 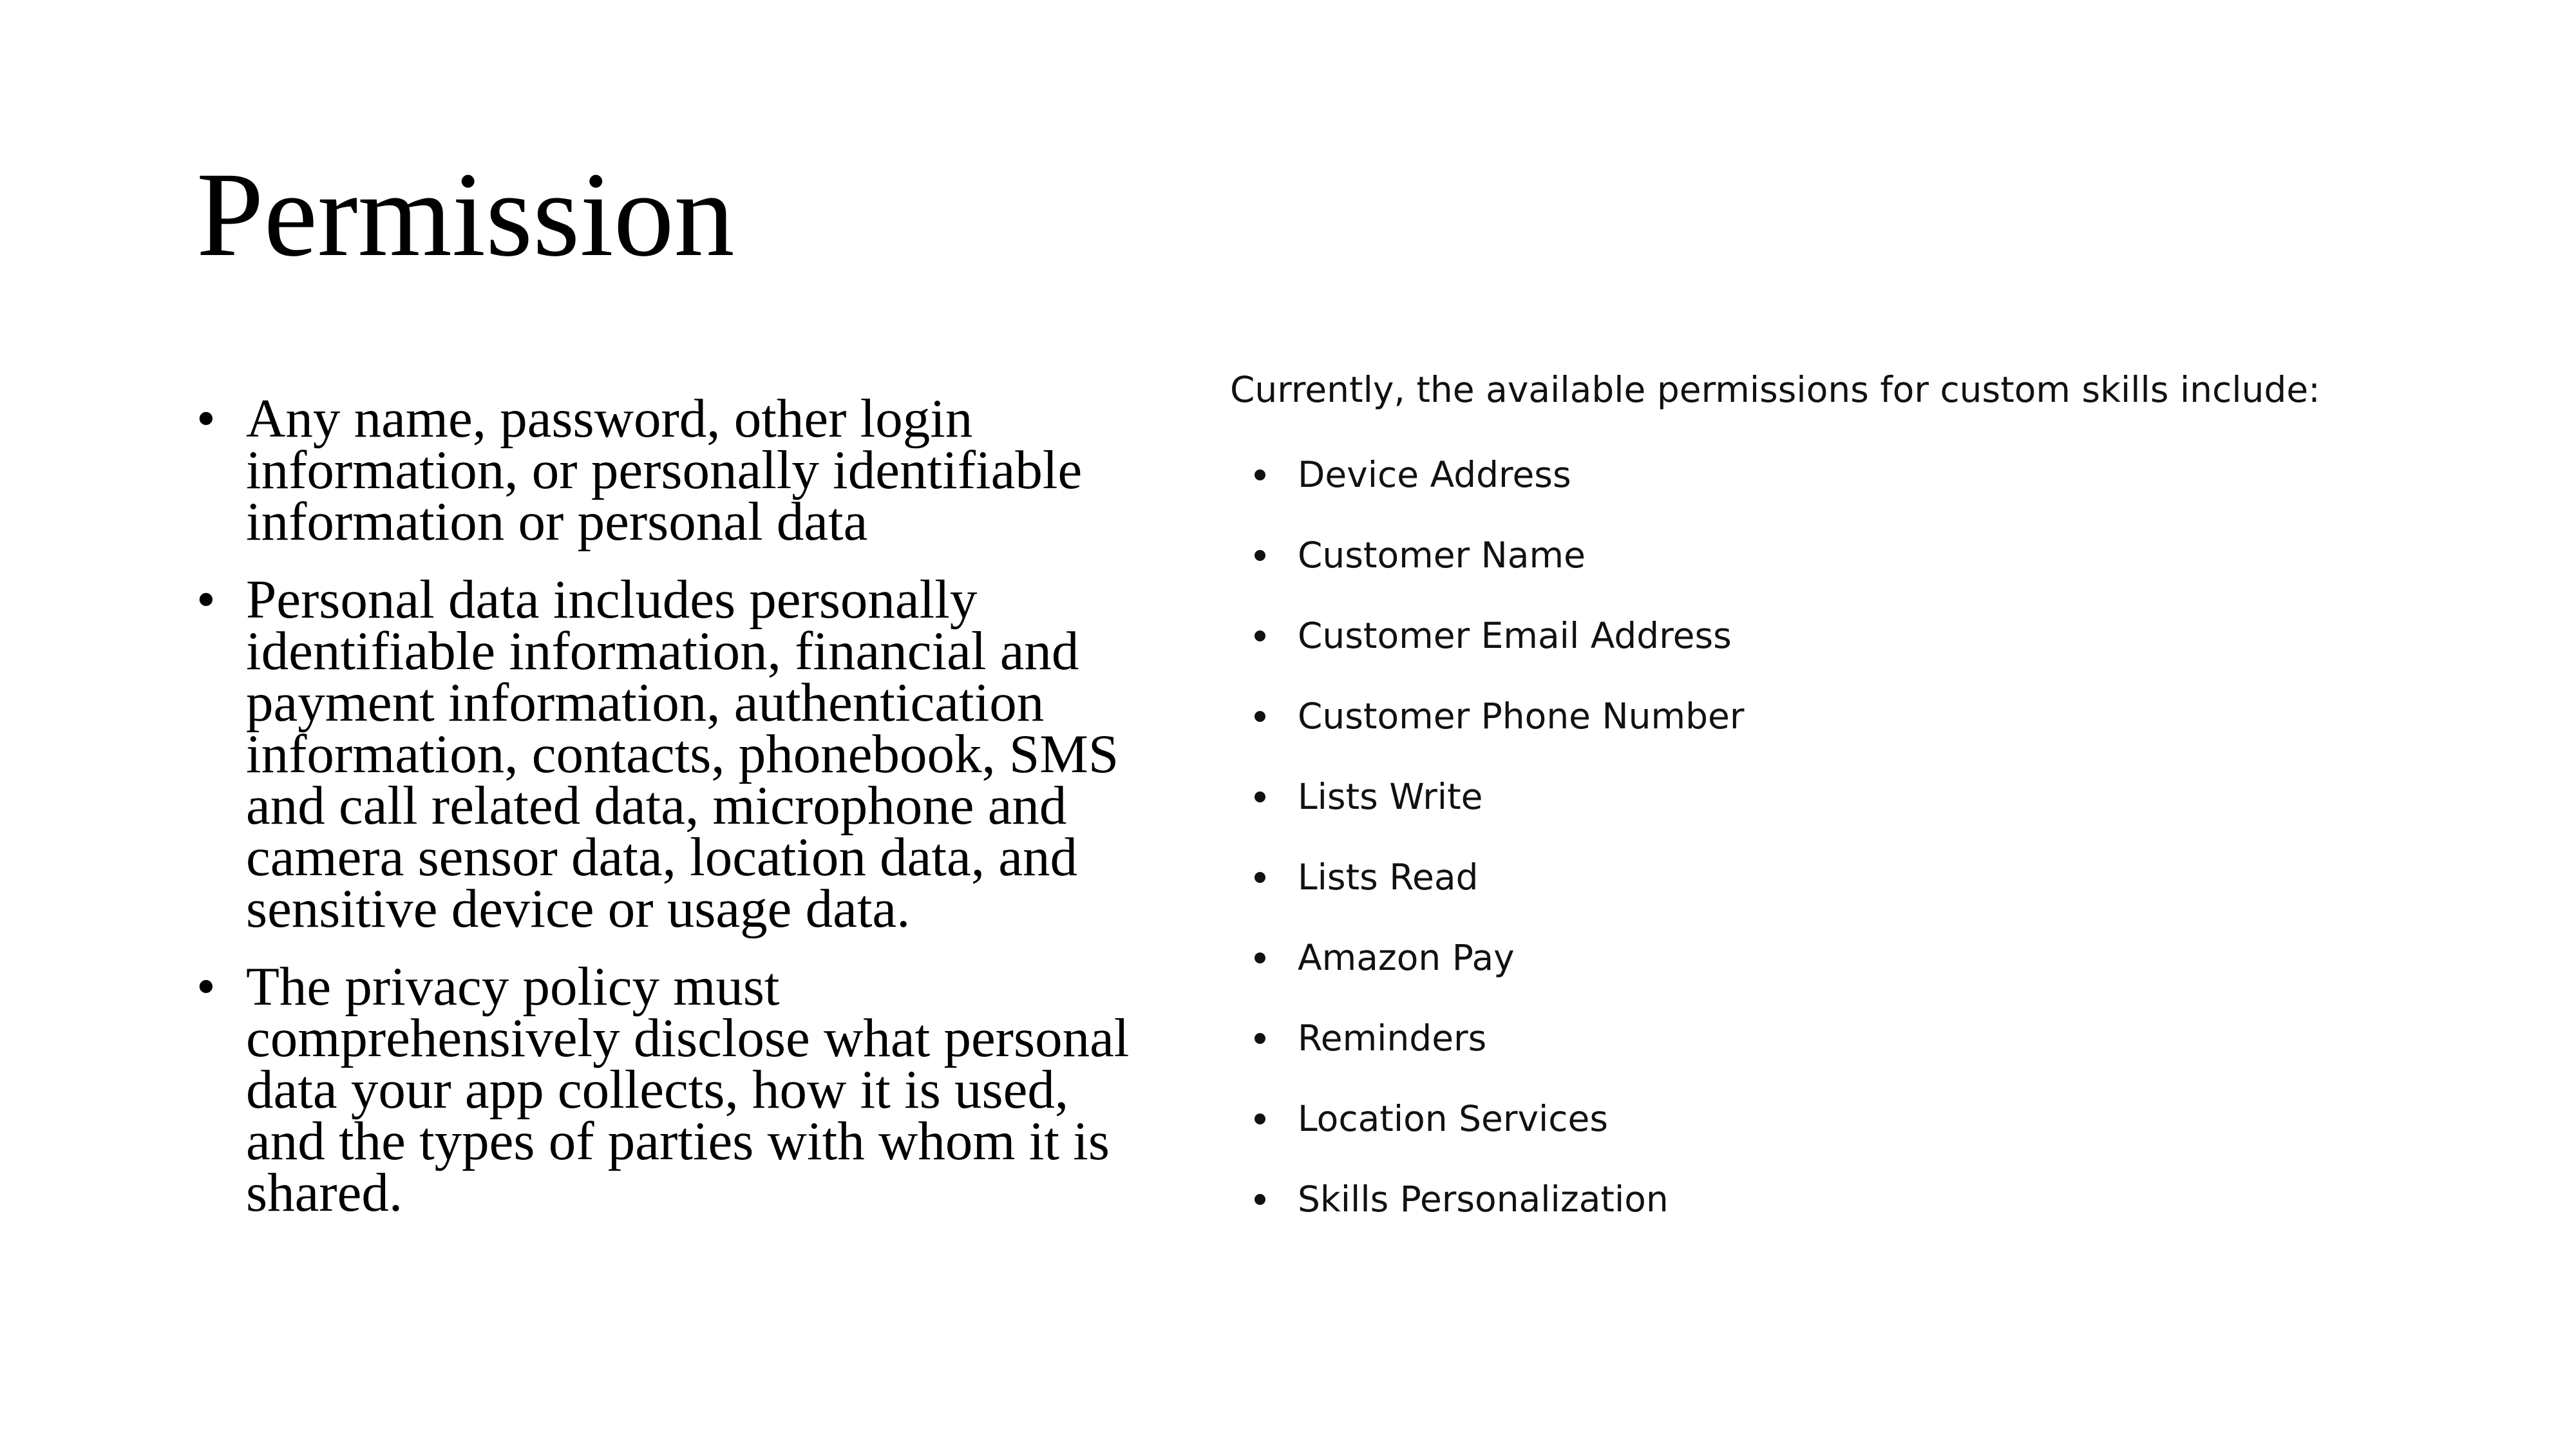 I want to click on permission-label: Lists Read, so click(x=1388, y=878).